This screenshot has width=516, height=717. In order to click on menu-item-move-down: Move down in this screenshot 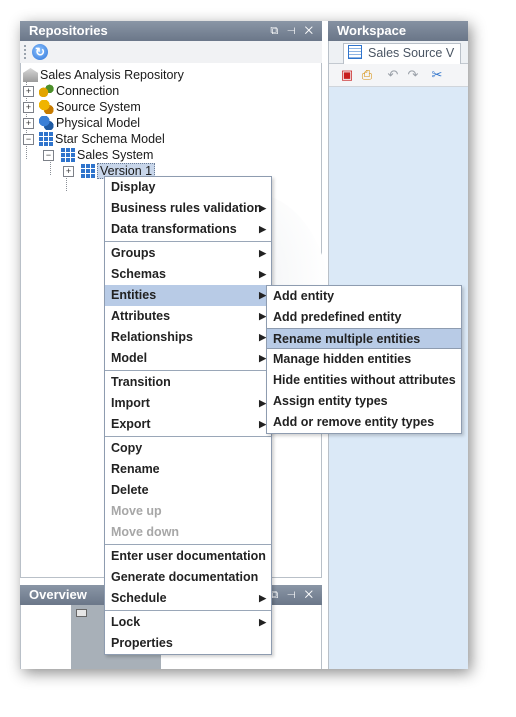, I will do `click(145, 532)`.